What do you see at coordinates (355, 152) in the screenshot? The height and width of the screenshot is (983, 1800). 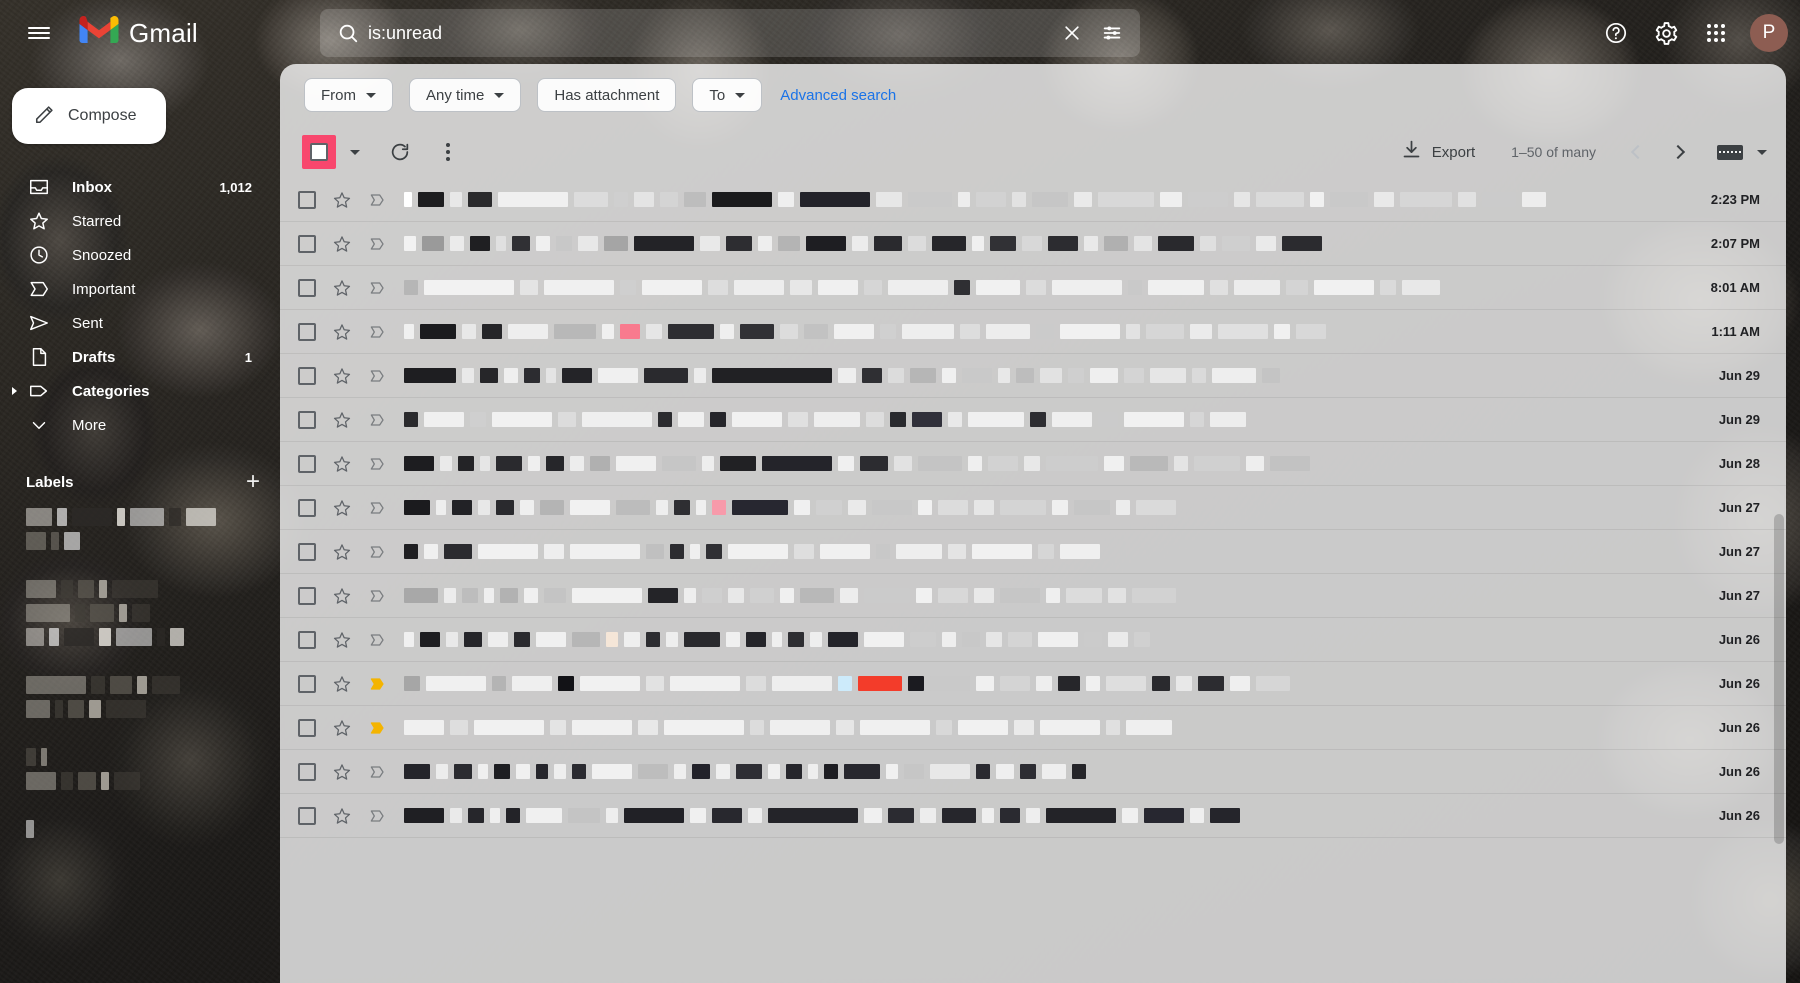 I see `select-all-chevron-down-icon` at bounding box center [355, 152].